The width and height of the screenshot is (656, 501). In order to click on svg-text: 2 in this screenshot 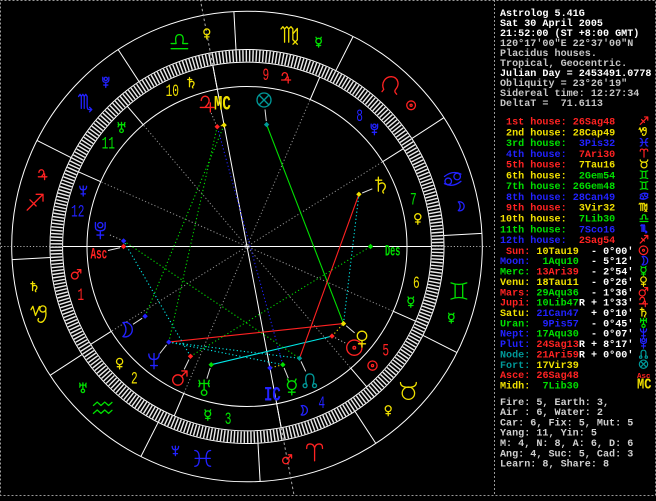, I will do `click(134, 379)`.